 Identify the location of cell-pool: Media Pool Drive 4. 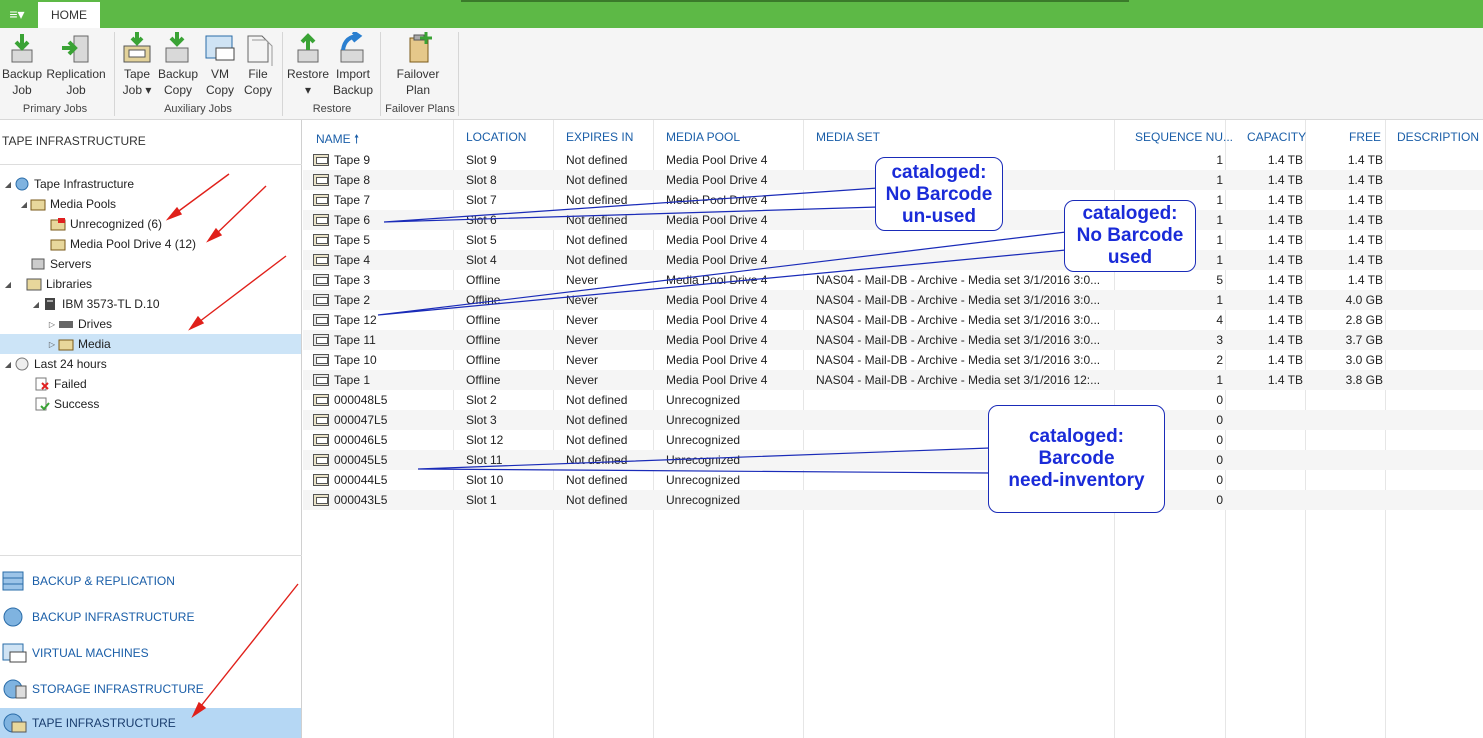
(717, 280).